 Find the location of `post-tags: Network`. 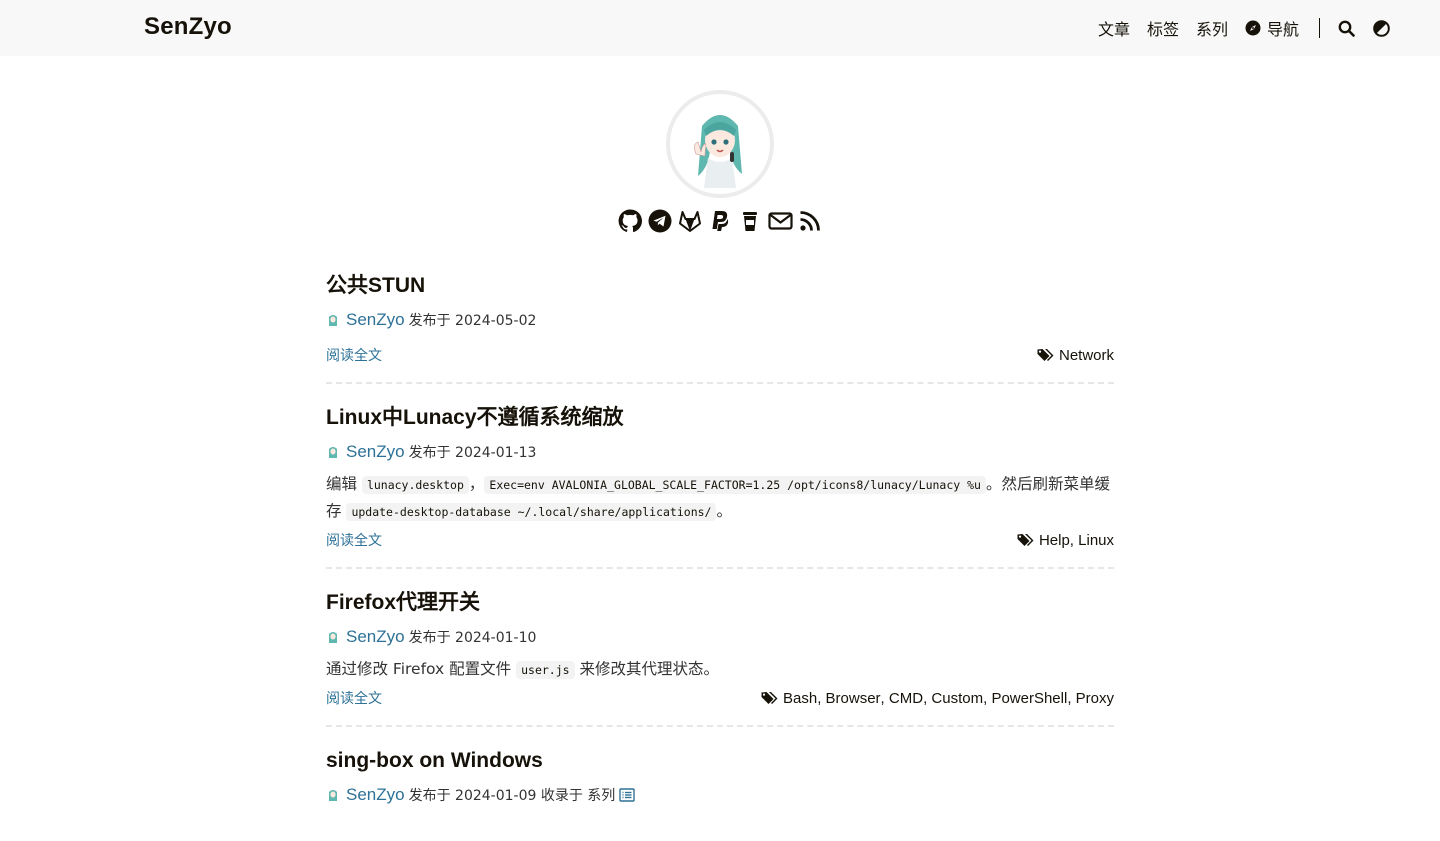

post-tags: Network is located at coordinates (1075, 355).